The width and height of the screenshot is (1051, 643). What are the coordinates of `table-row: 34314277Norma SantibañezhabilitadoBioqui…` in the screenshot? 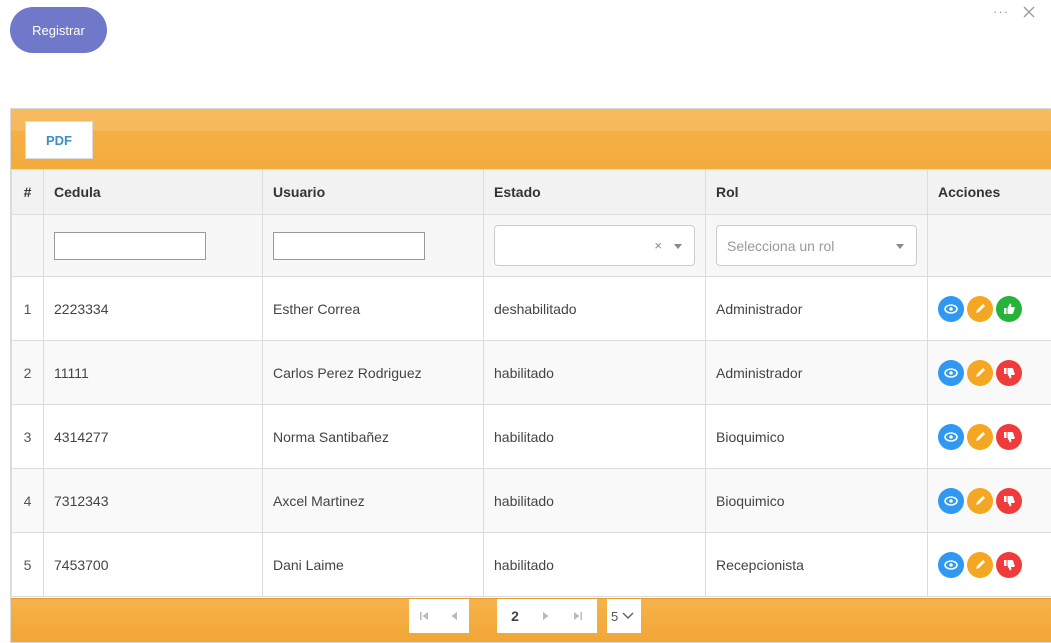 It's located at (531, 437).